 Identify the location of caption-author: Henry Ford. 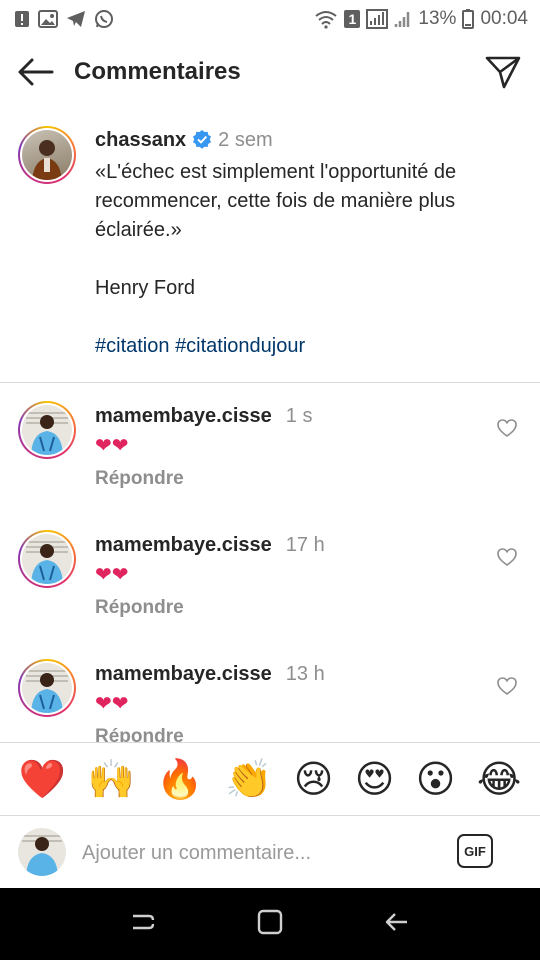
(145, 288).